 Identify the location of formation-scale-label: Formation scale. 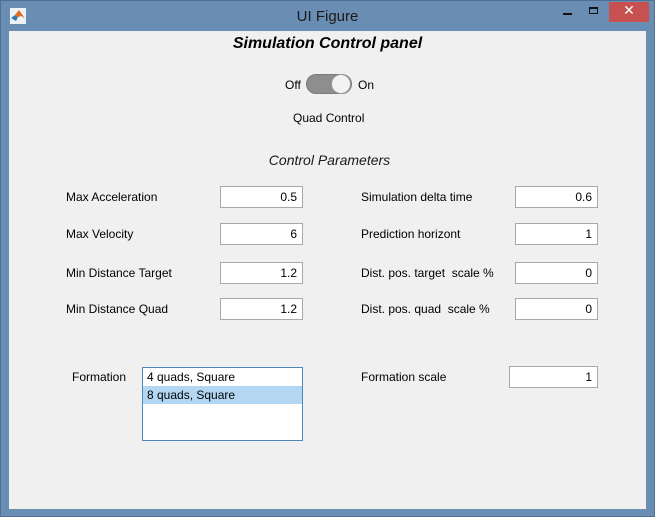
(404, 377).